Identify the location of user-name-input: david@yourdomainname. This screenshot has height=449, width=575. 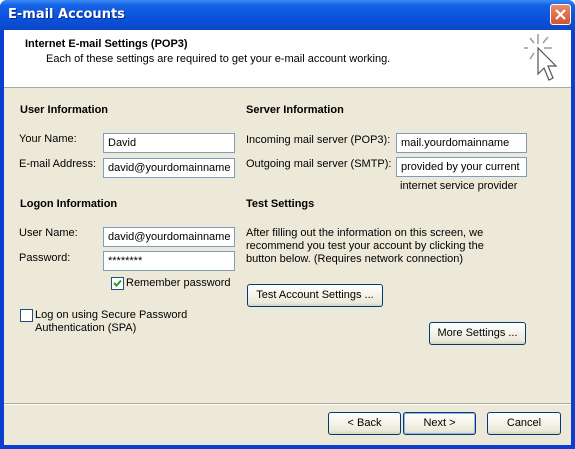
(169, 237).